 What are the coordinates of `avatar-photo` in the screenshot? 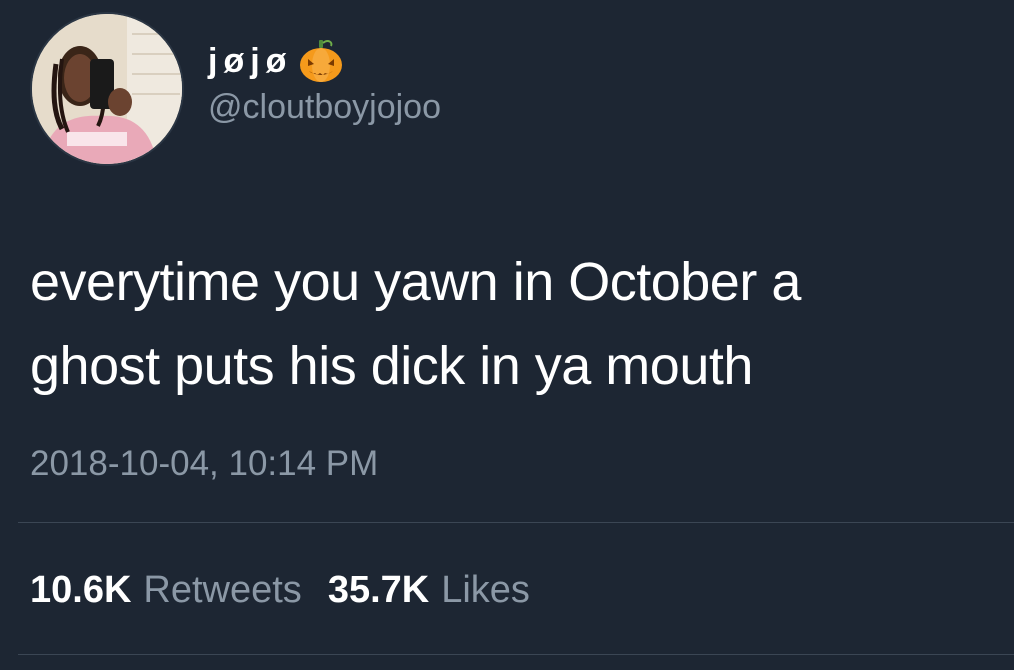 It's located at (107, 89).